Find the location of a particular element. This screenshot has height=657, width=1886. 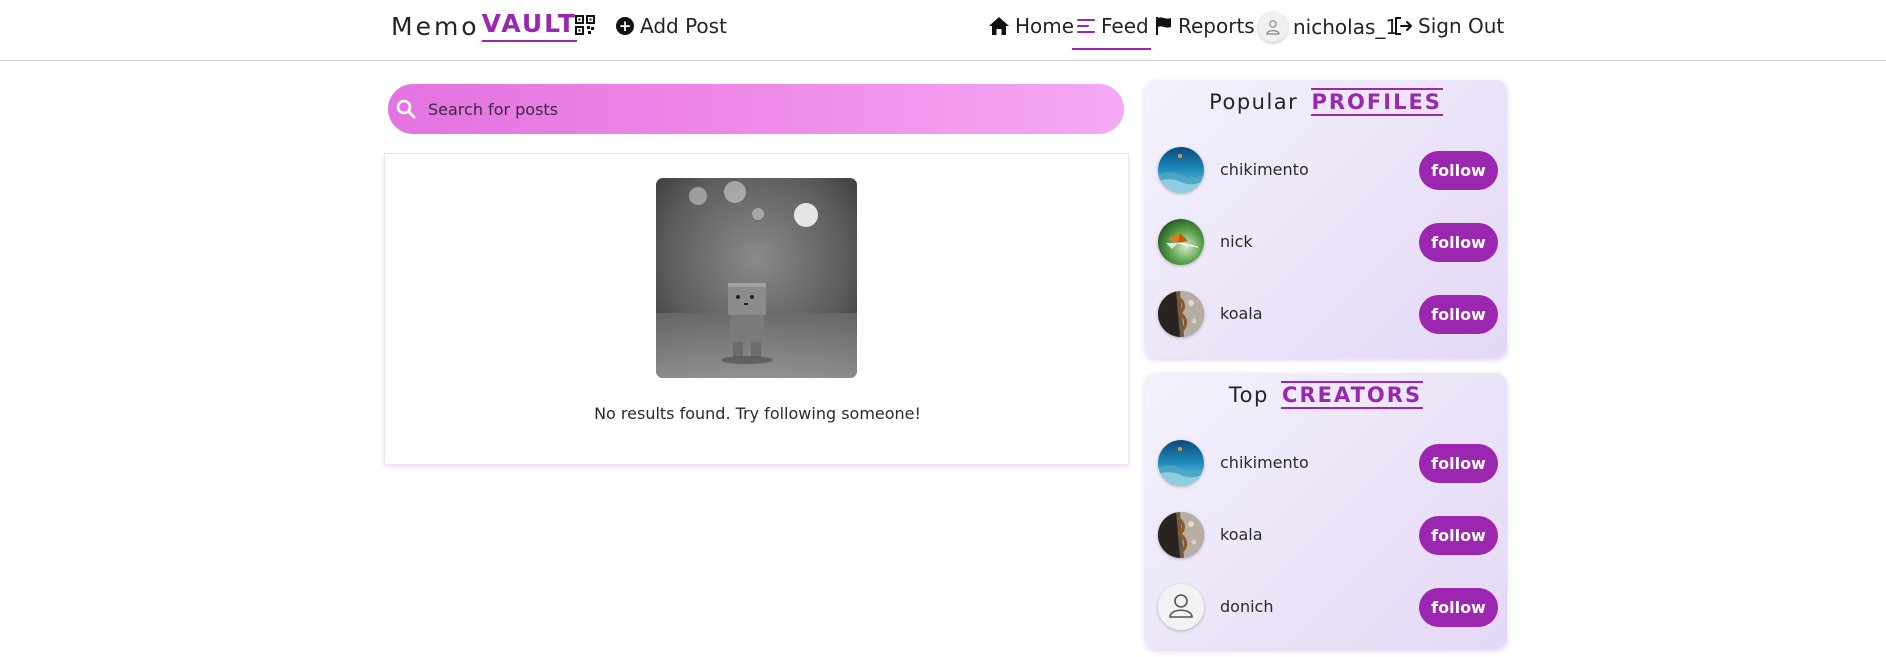

nav-home-link: Home is located at coordinates (1031, 26).